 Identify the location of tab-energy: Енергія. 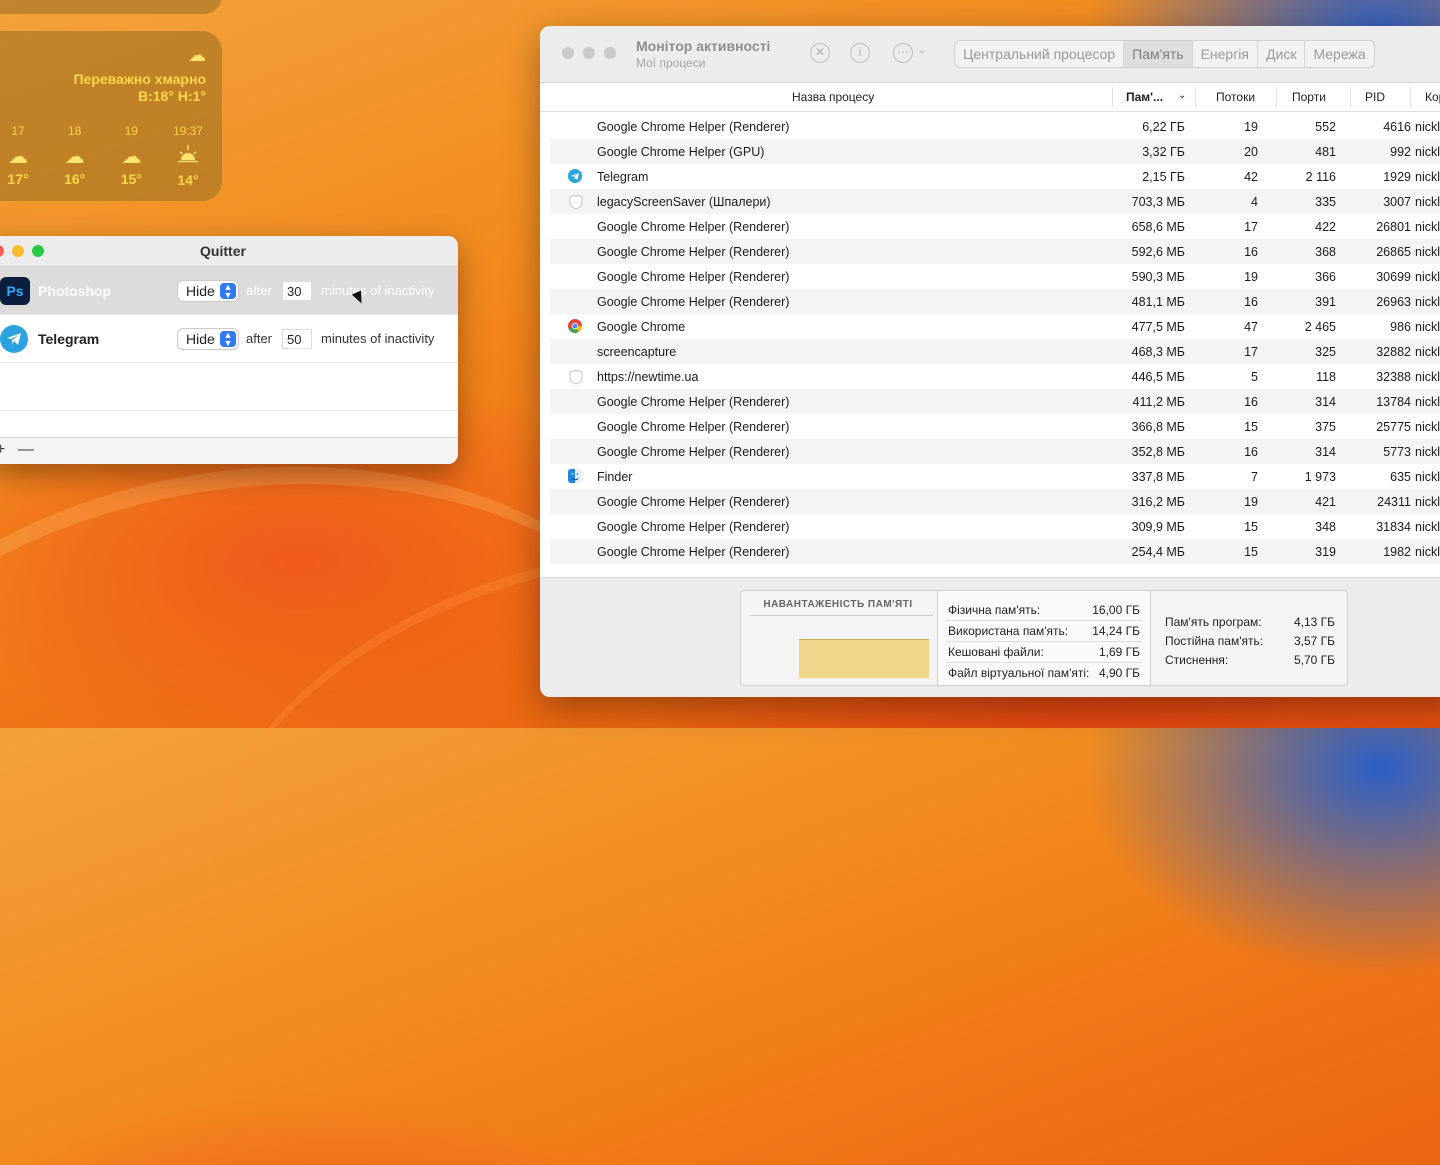
(1226, 54).